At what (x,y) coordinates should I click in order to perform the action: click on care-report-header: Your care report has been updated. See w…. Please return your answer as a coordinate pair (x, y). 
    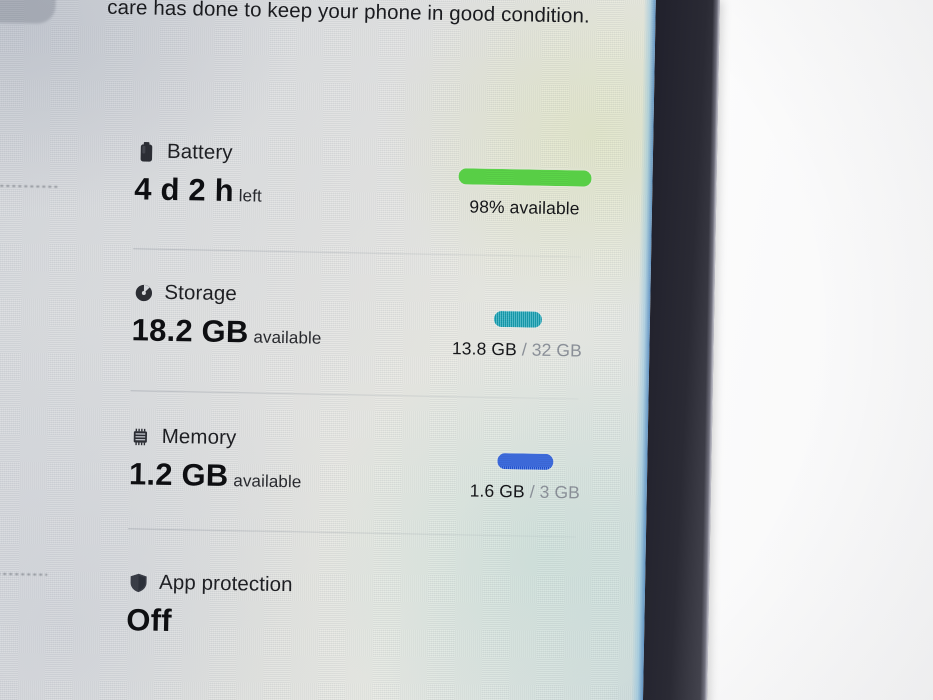
    Looking at the image, I should click on (348, 14).